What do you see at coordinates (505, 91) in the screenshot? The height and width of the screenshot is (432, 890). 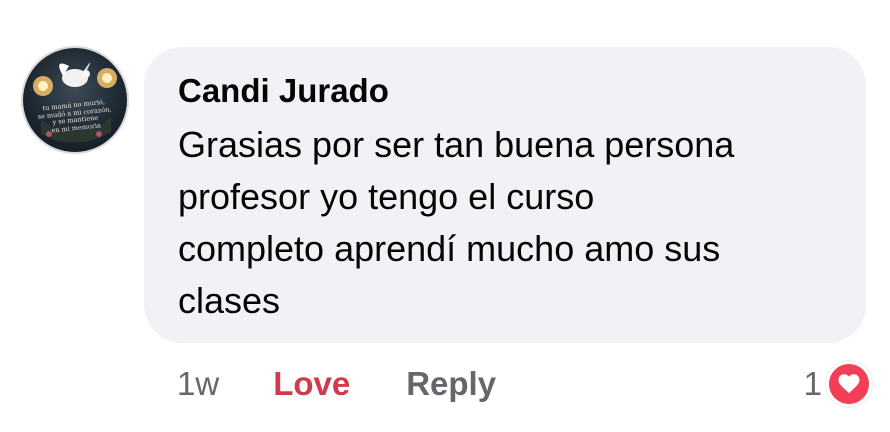 I see `comment-author: Candi Jurado` at bounding box center [505, 91].